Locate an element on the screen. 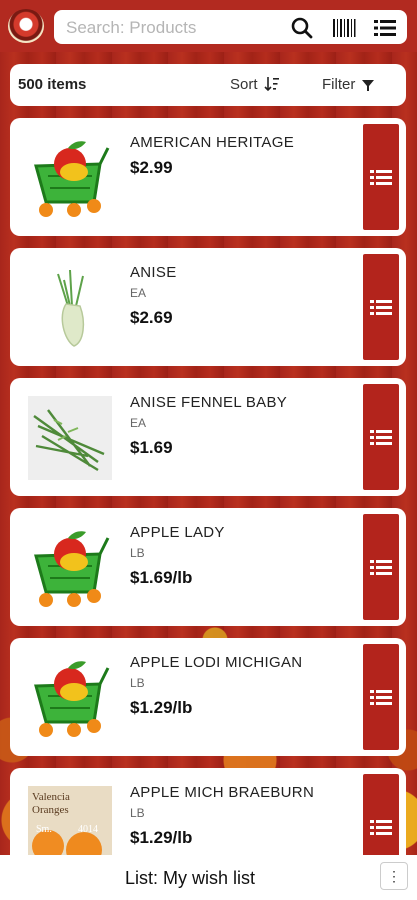  sign-line-2: Oranges is located at coordinates (50, 810).